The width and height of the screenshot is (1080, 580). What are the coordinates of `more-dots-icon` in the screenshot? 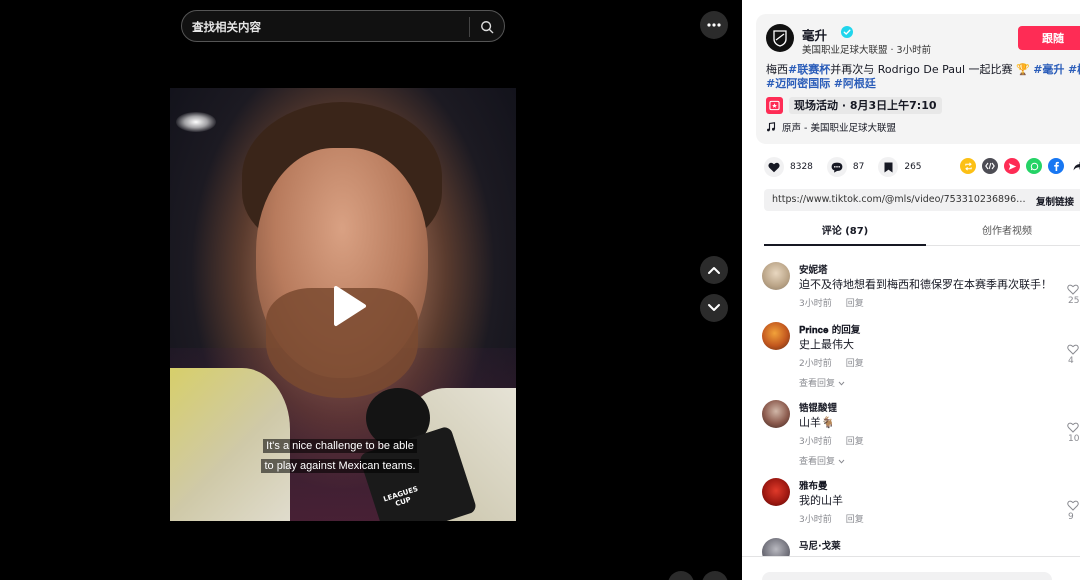 It's located at (714, 25).